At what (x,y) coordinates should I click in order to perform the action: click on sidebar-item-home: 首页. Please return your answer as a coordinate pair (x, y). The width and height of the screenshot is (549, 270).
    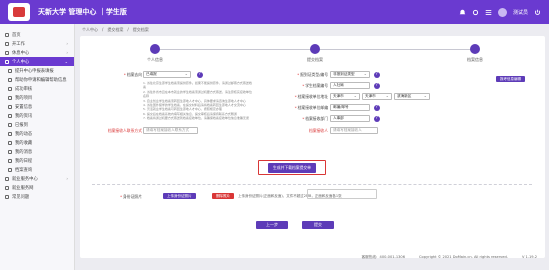
    Looking at the image, I should click on (37, 34).